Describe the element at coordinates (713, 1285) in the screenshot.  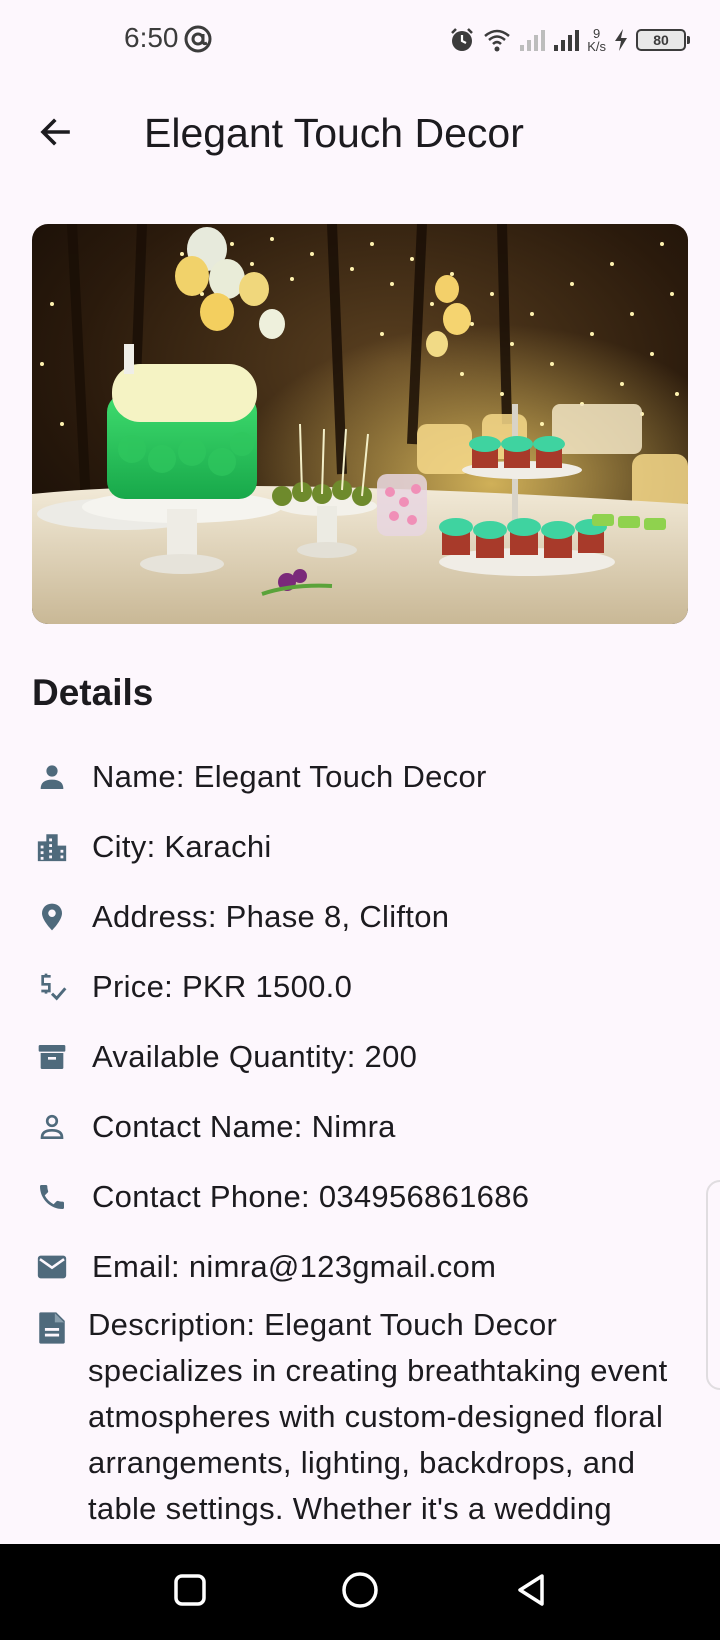
I see `edge-panel-handle` at that location.